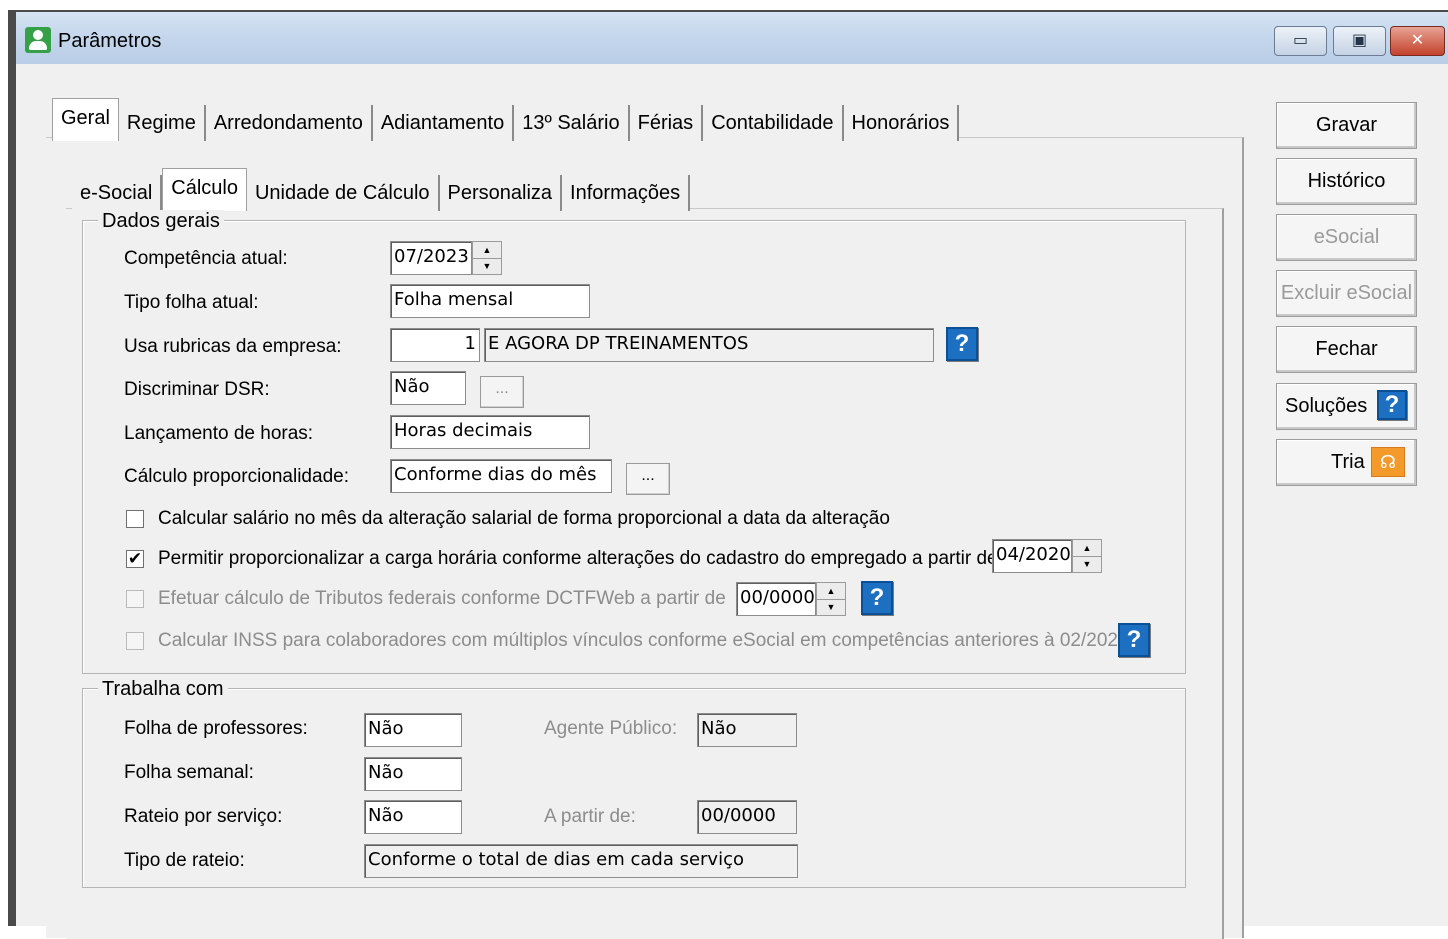 The height and width of the screenshot is (939, 1448). Describe the element at coordinates (135, 599) in the screenshot. I see `dctfweb-checkbox` at that location.